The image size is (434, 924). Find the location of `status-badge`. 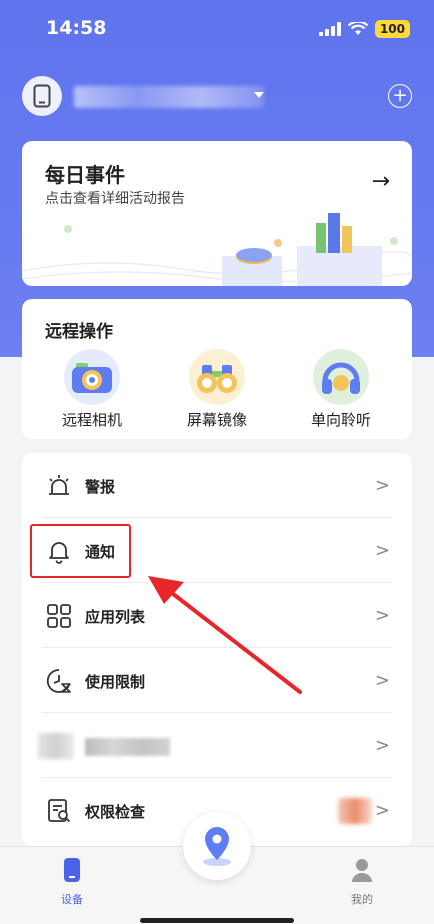

status-badge is located at coordinates (355, 811).